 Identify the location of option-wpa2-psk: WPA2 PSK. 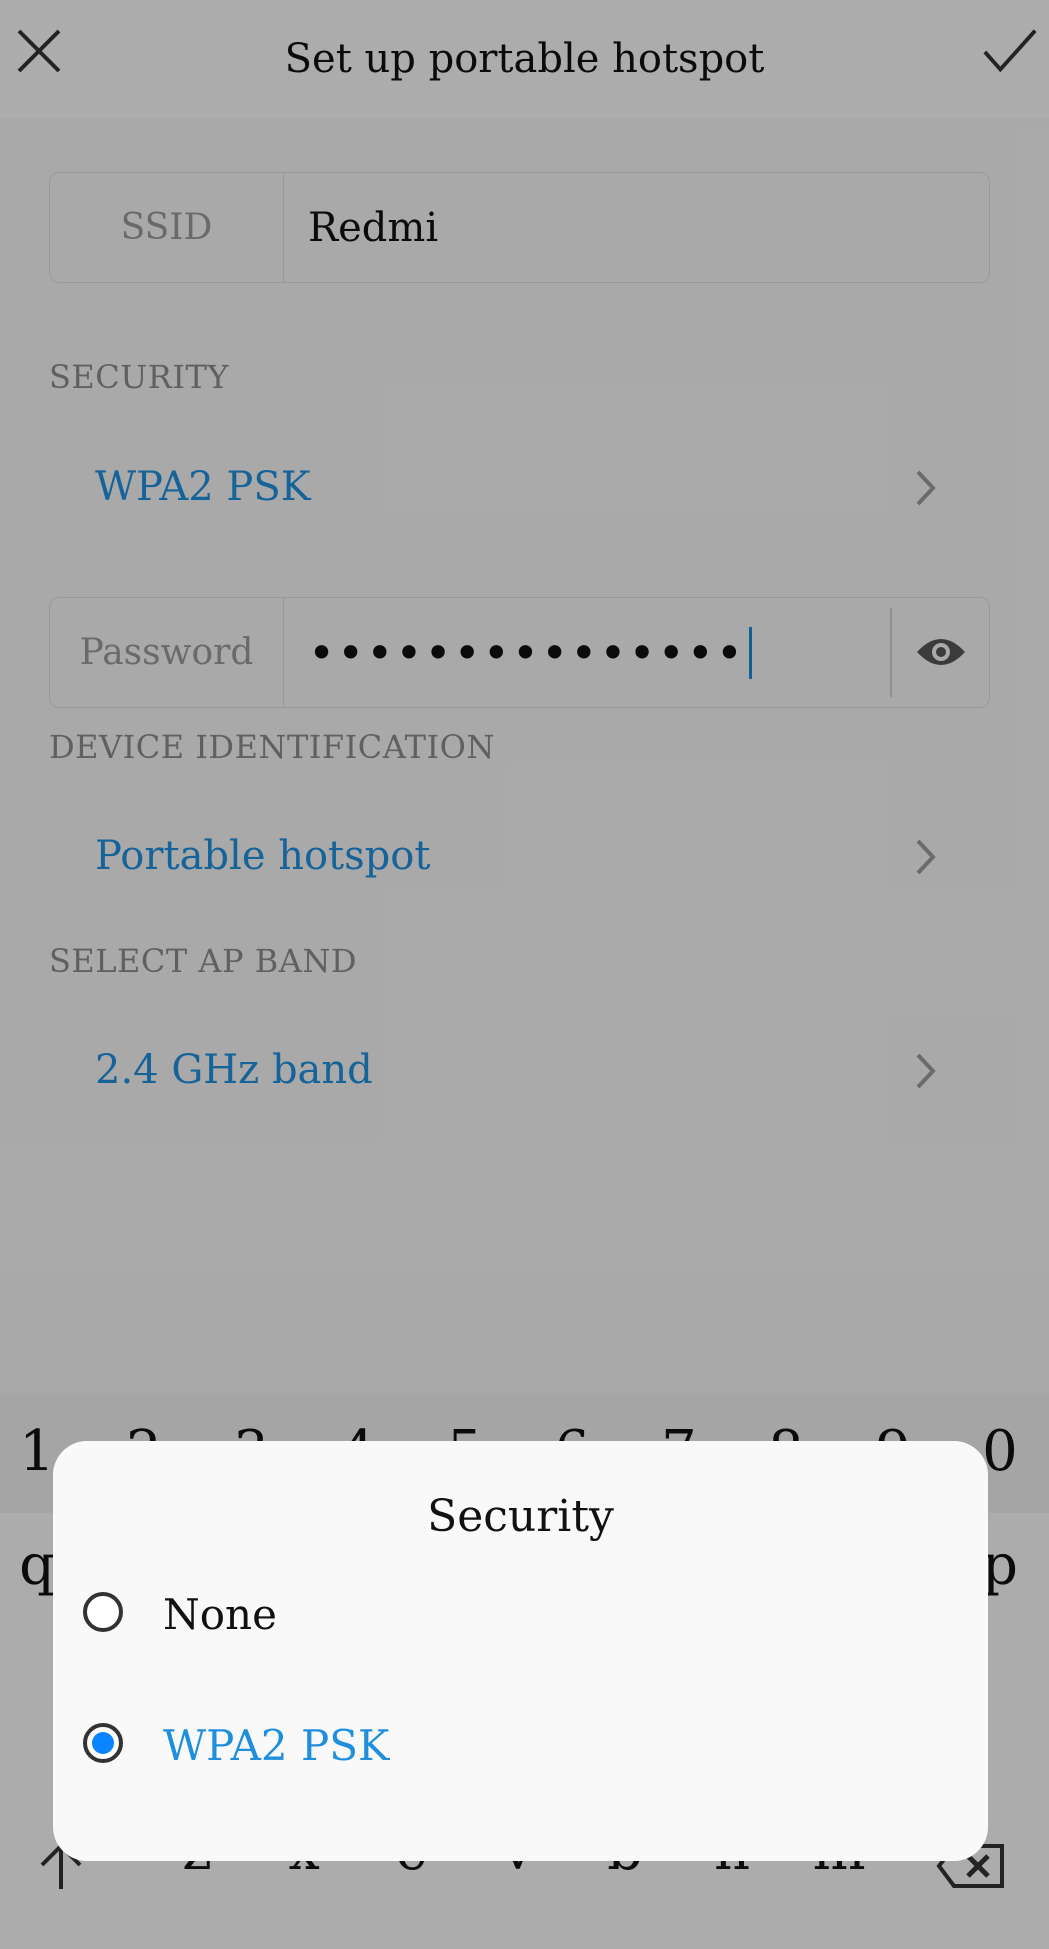
(520, 1745).